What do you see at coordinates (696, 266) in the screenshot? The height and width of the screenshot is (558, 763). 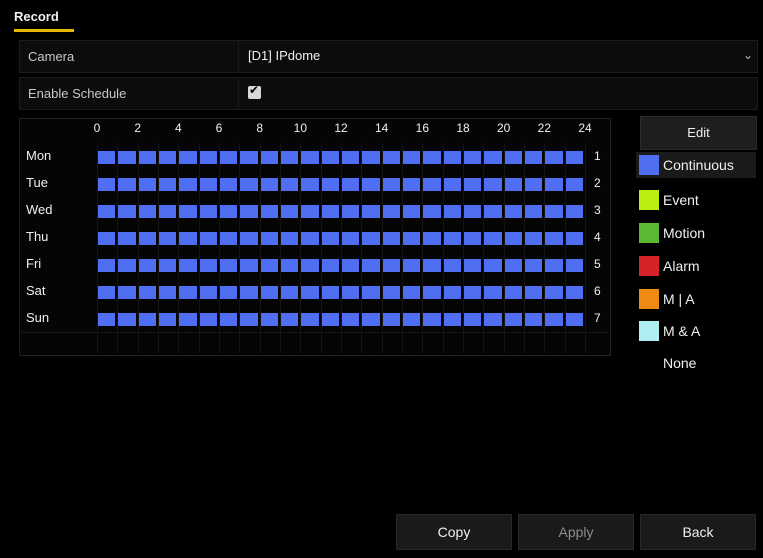 I see `legend-alarm: Alarm` at bounding box center [696, 266].